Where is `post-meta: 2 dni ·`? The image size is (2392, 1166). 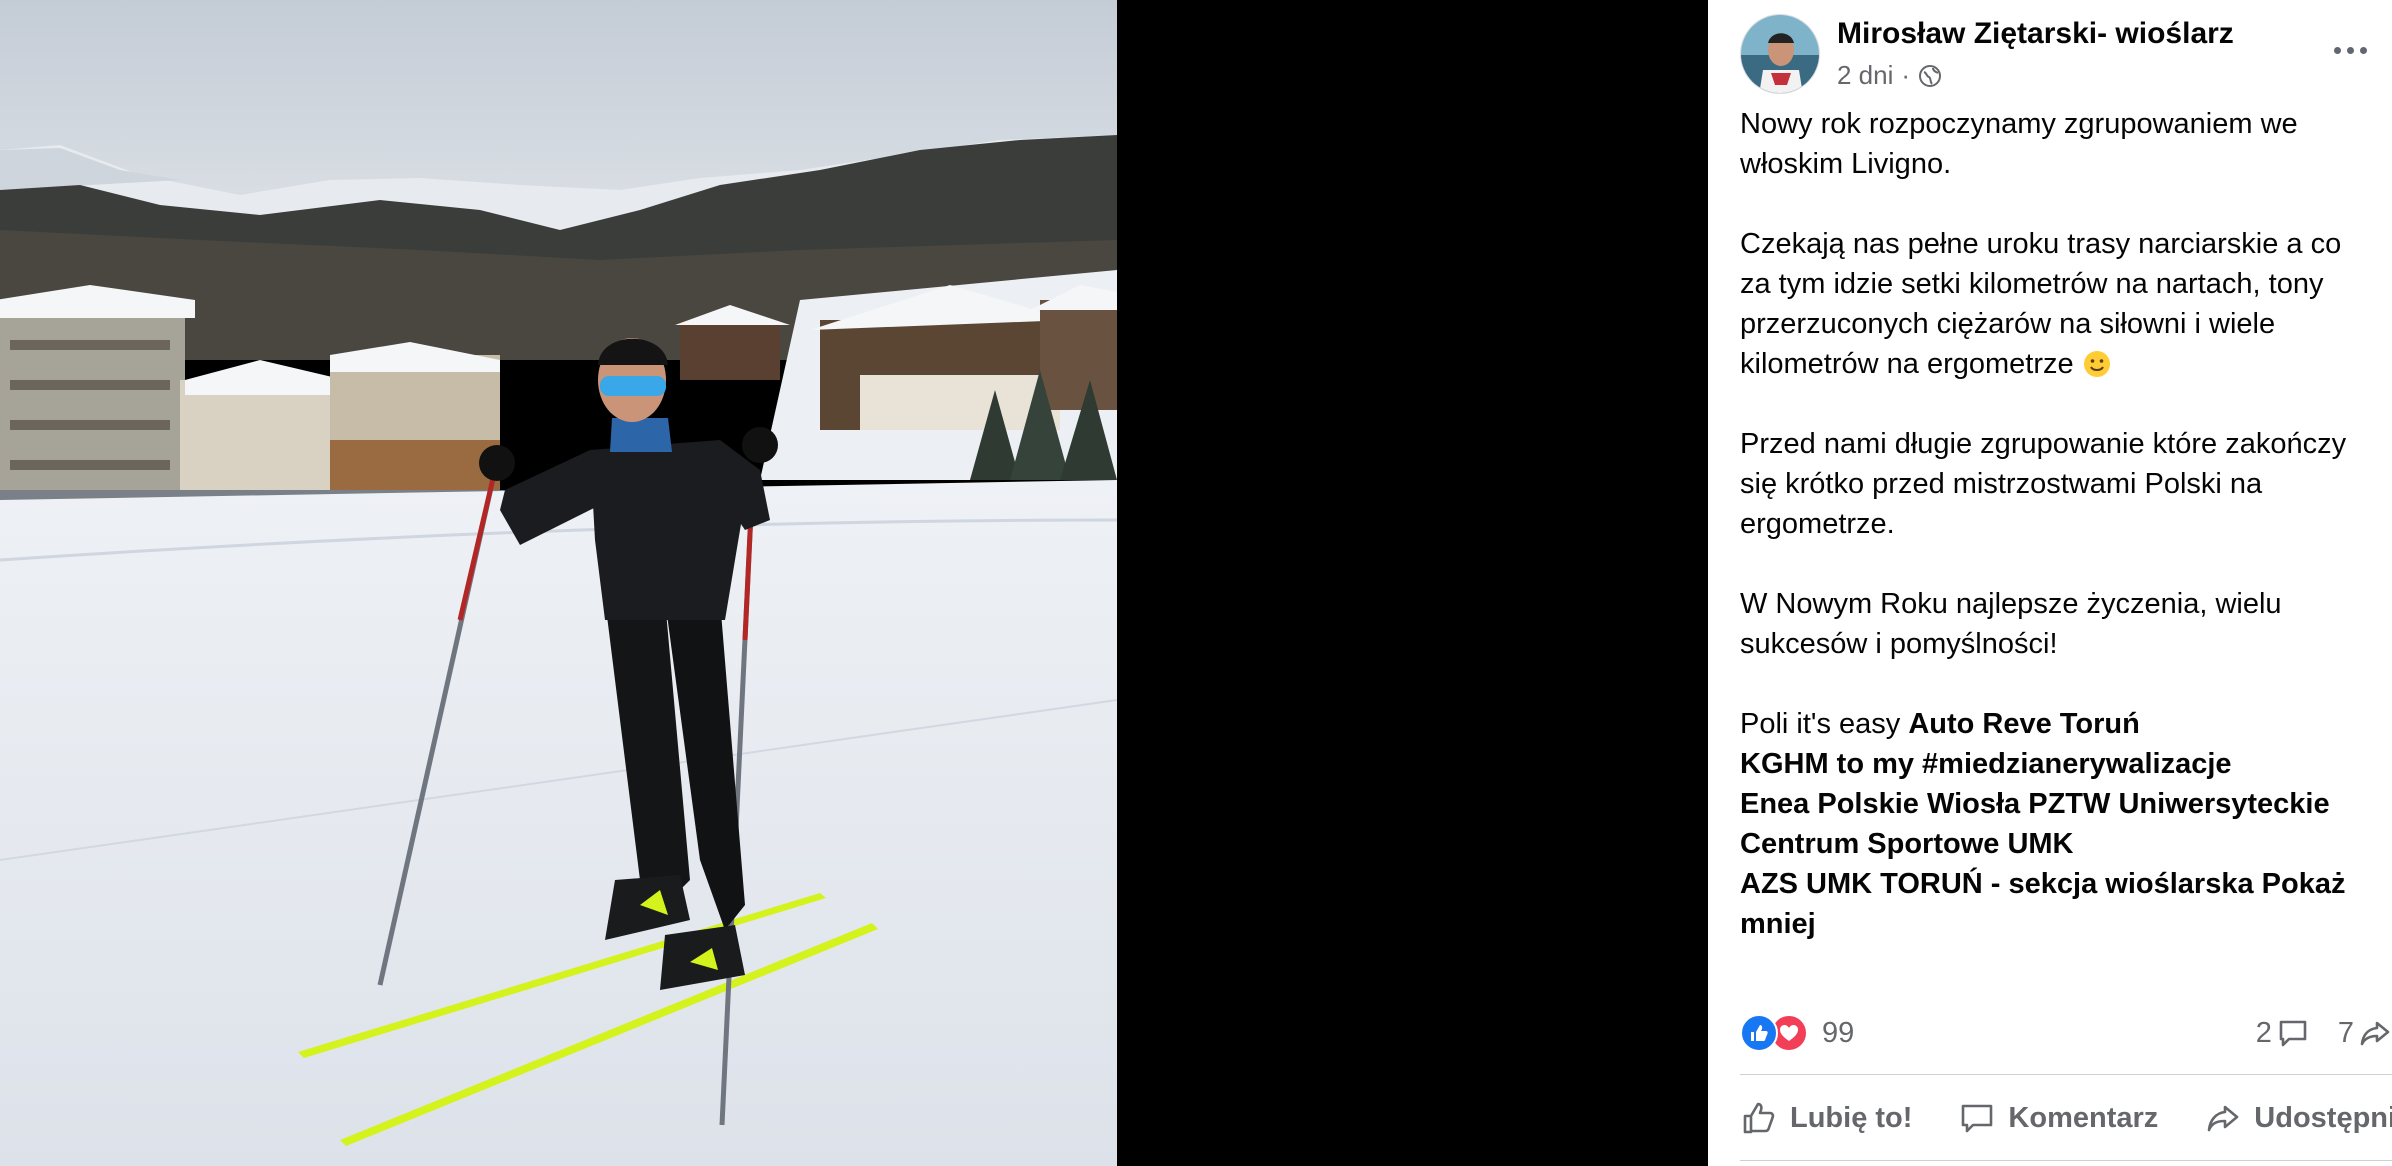 post-meta: 2 dni · is located at coordinates (1889, 75).